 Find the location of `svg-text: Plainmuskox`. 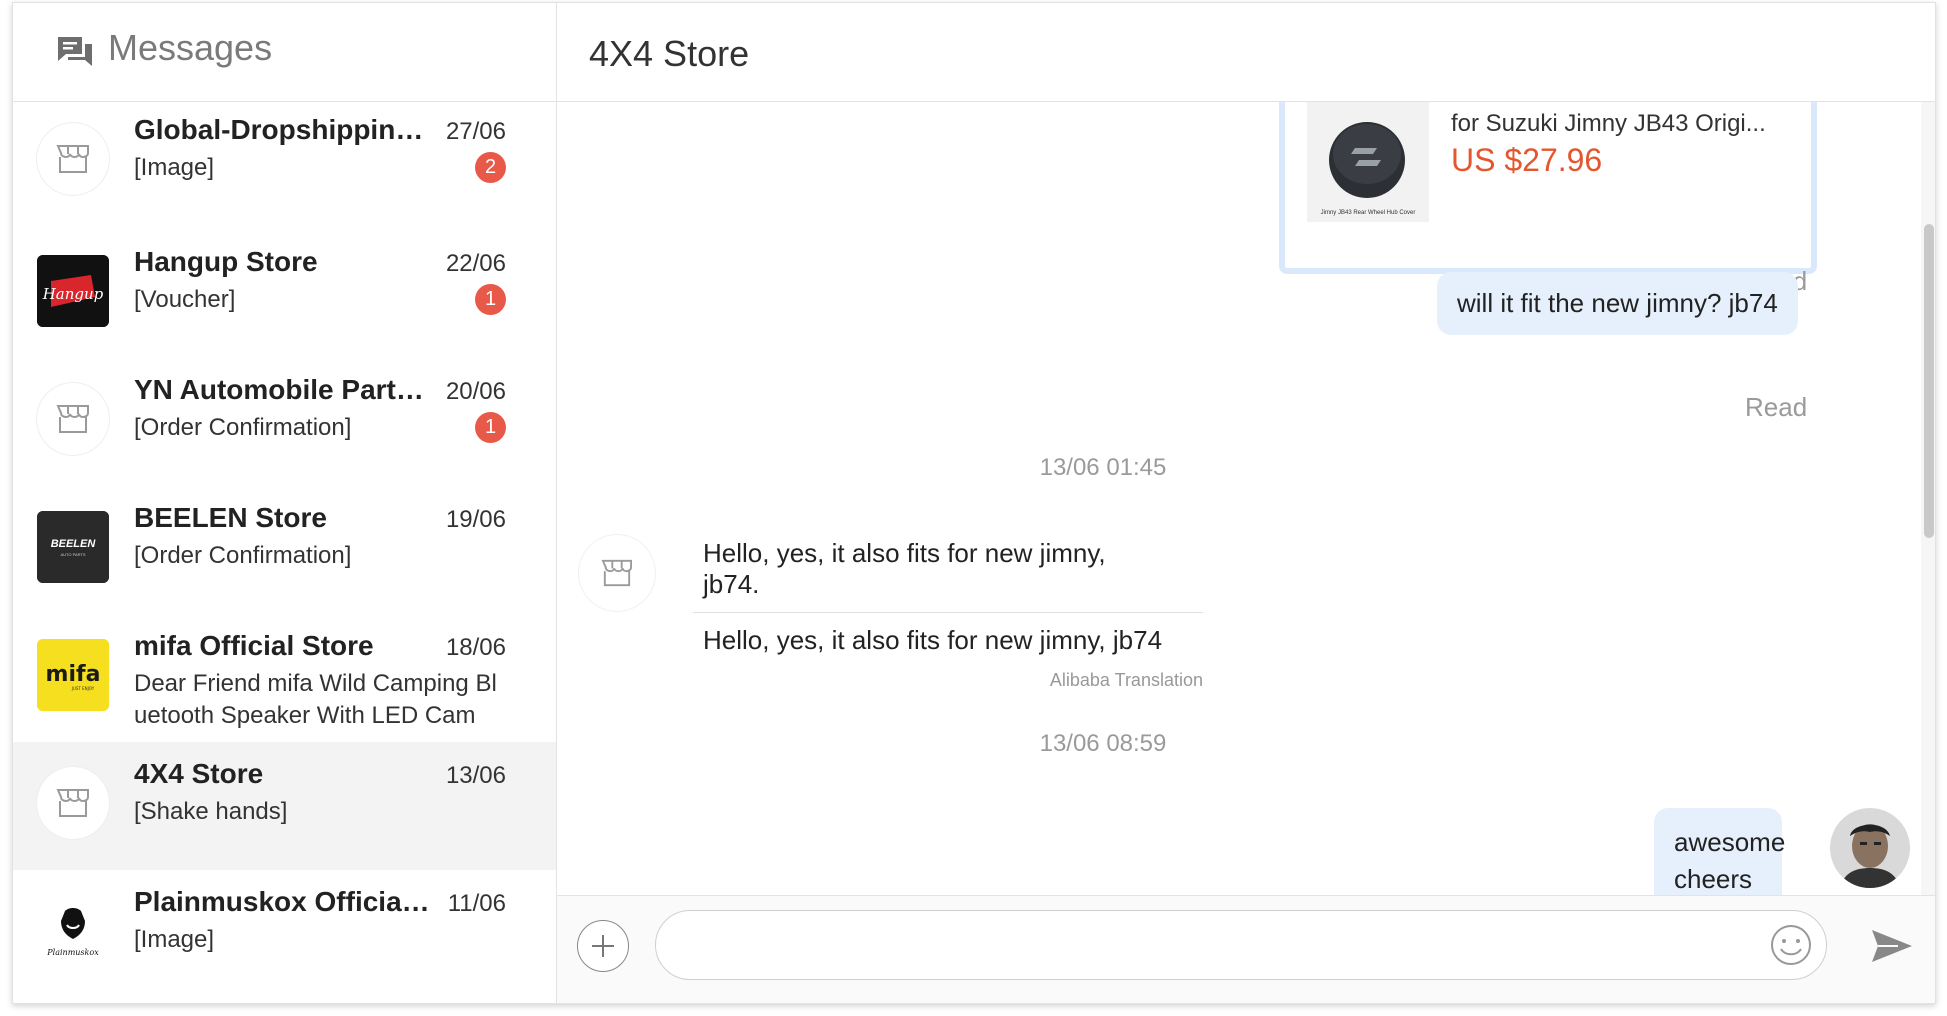

svg-text: Plainmuskox is located at coordinates (72, 952).